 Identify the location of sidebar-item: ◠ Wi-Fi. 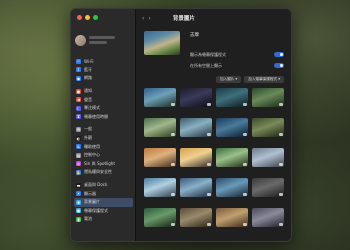
(103, 61).